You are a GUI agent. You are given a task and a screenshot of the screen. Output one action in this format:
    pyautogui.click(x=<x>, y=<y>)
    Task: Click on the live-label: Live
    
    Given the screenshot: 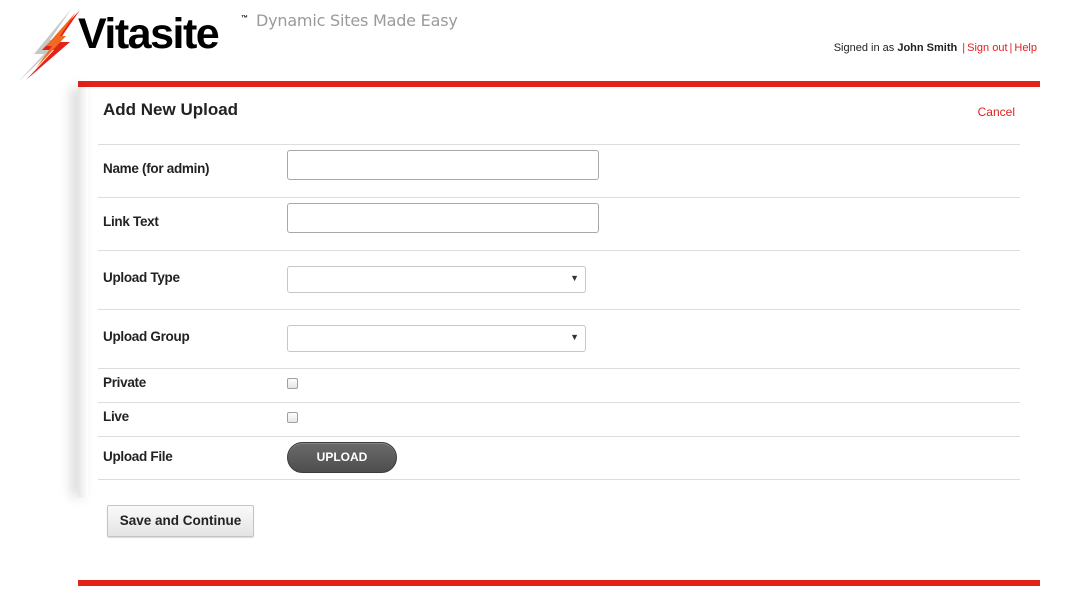 What is the action you would take?
    pyautogui.click(x=116, y=416)
    